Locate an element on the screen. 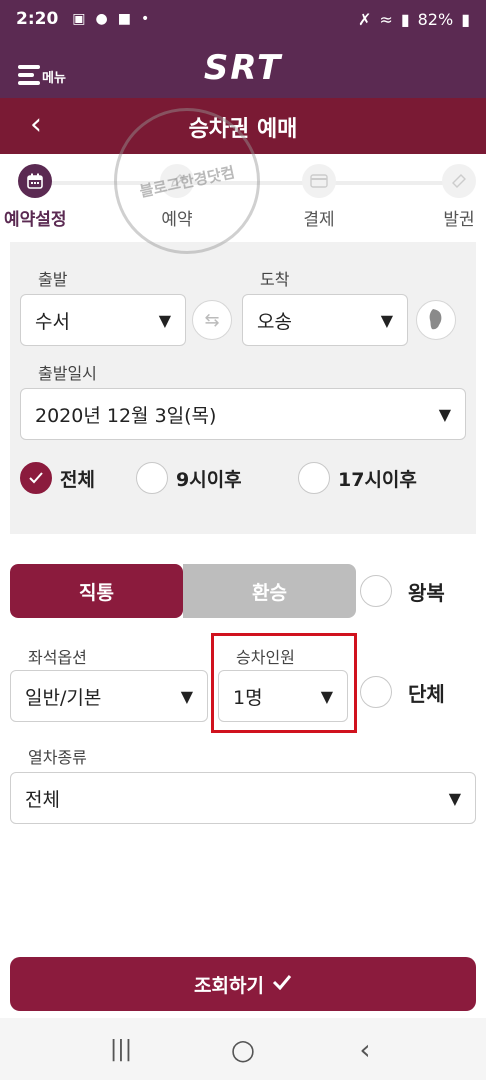 This screenshot has width=486, height=1080. train-type-label: 열차종류 is located at coordinates (57, 757).